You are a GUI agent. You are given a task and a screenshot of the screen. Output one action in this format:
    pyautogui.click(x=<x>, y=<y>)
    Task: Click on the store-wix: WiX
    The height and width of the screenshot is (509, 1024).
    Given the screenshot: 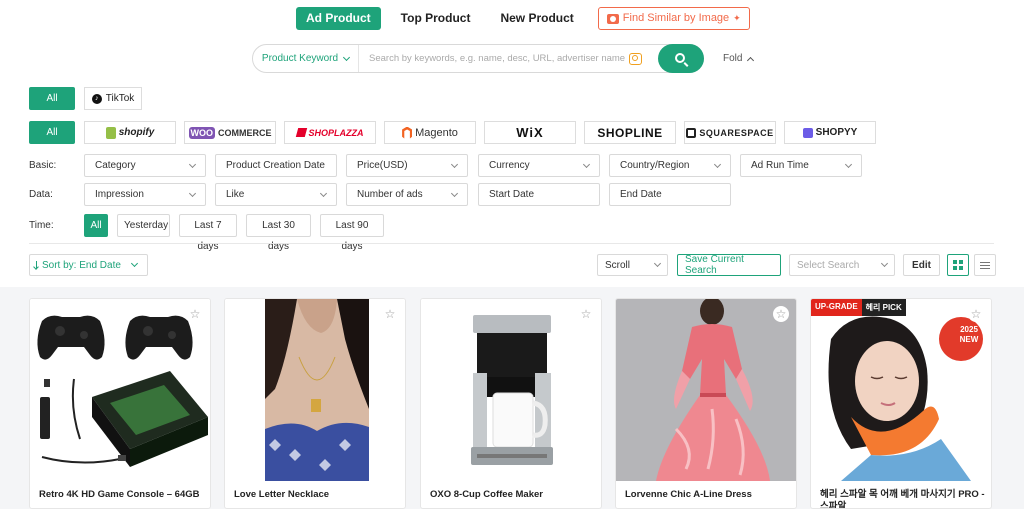 What is the action you would take?
    pyautogui.click(x=530, y=132)
    